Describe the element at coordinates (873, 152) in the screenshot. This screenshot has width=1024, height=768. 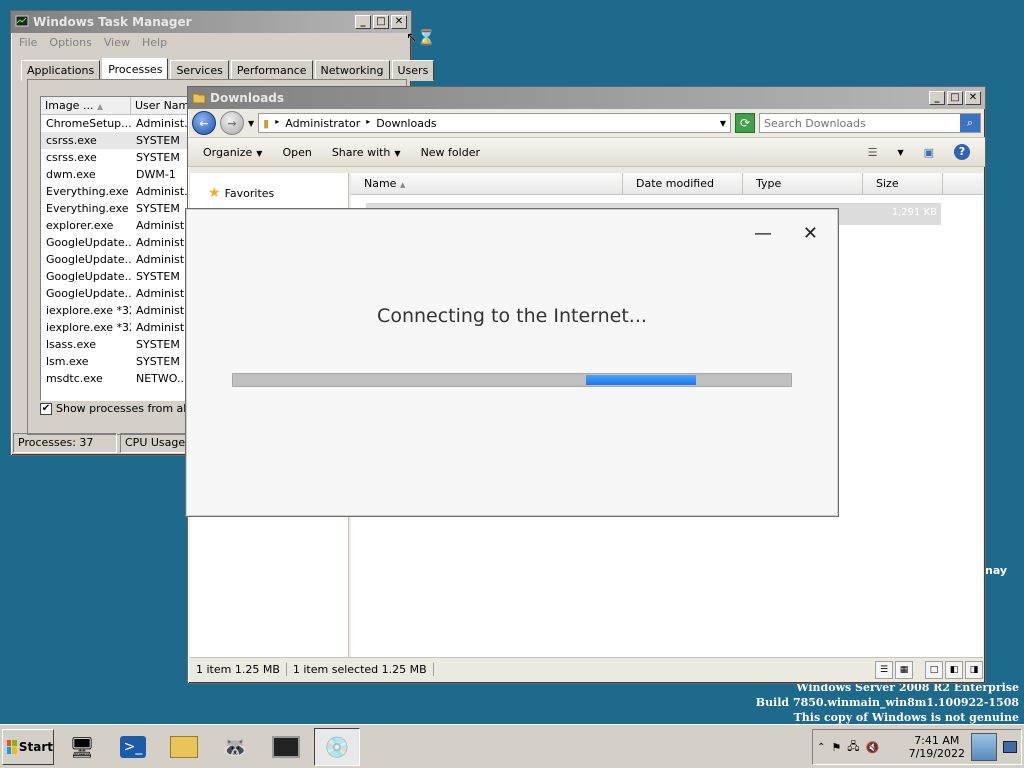
I see `change-view-icon: ☰` at that location.